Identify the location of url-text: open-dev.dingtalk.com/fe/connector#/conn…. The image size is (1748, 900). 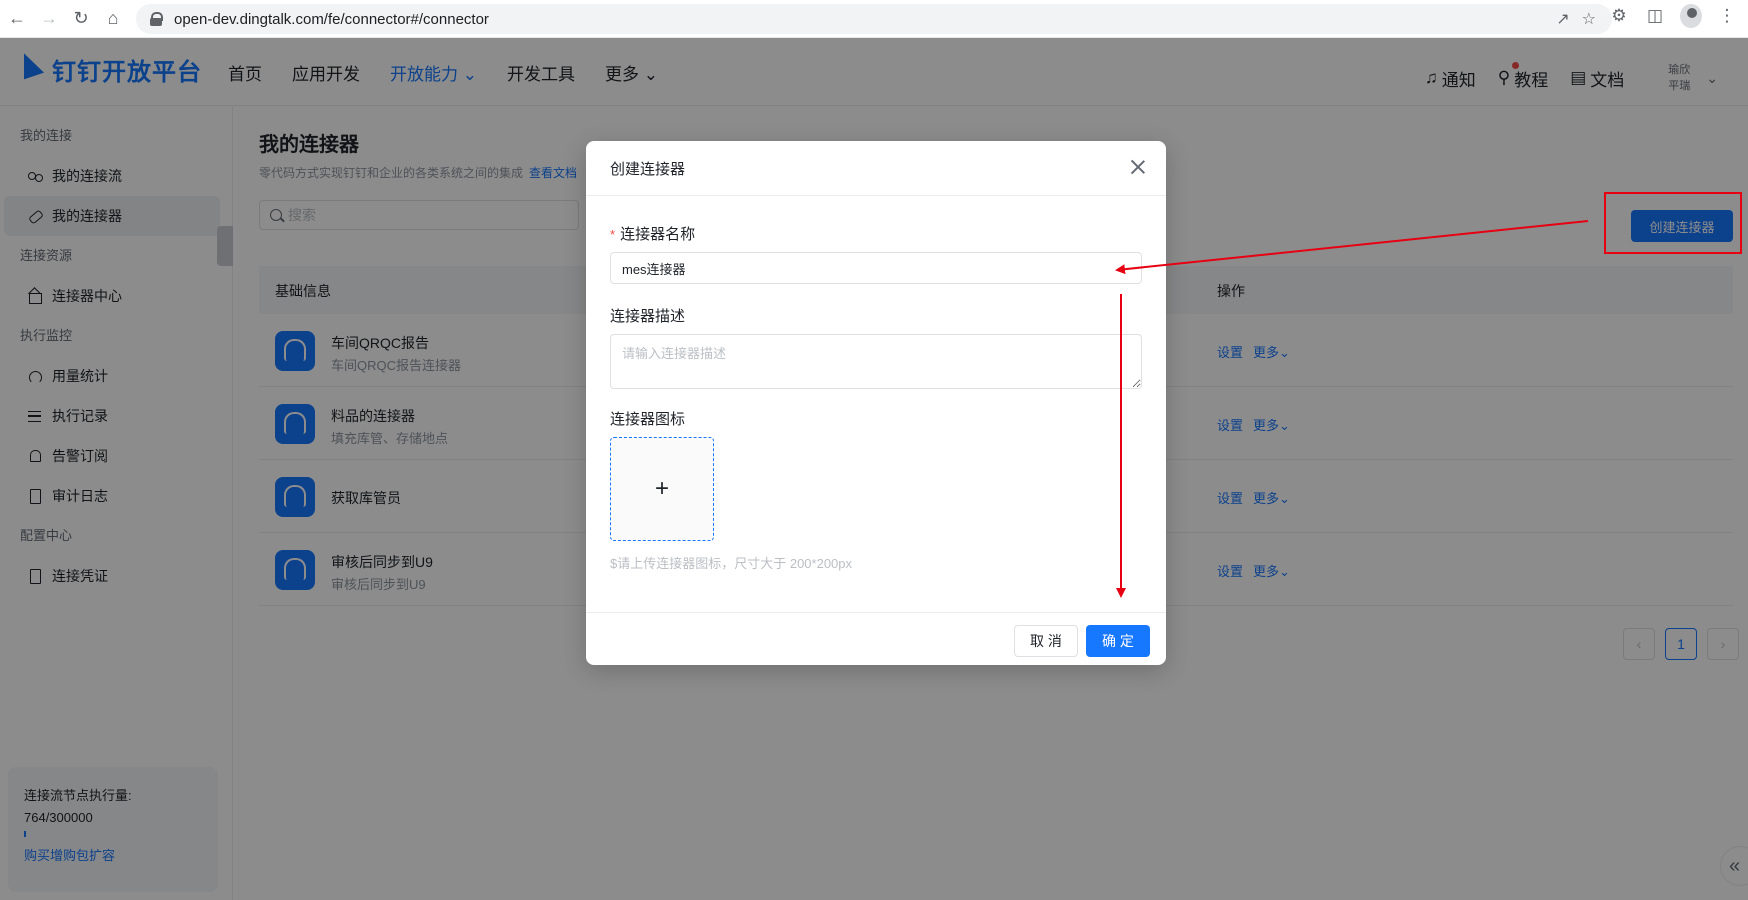
(331, 19).